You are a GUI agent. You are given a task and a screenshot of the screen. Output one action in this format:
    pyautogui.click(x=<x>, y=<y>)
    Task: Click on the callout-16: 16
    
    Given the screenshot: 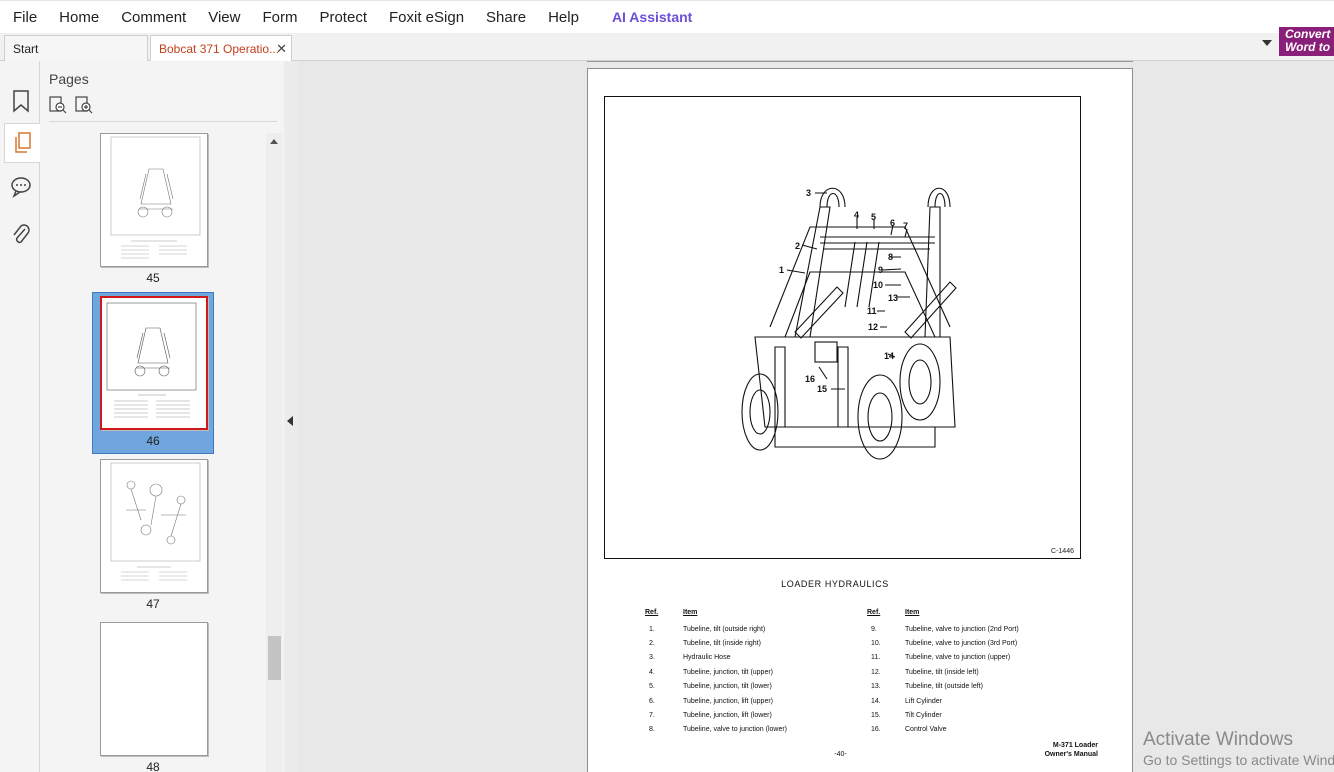 What is the action you would take?
    pyautogui.click(x=810, y=379)
    